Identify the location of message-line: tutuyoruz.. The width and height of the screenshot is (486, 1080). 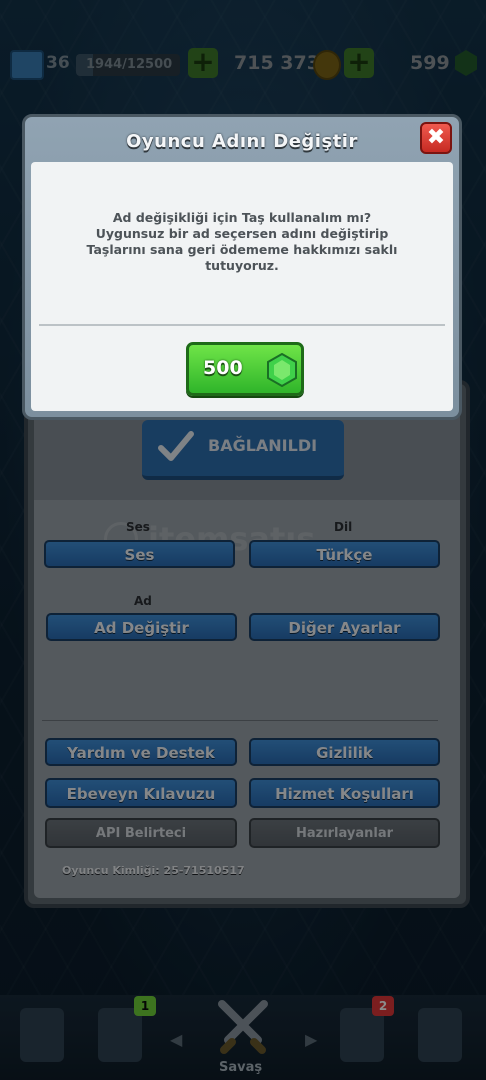
(242, 265).